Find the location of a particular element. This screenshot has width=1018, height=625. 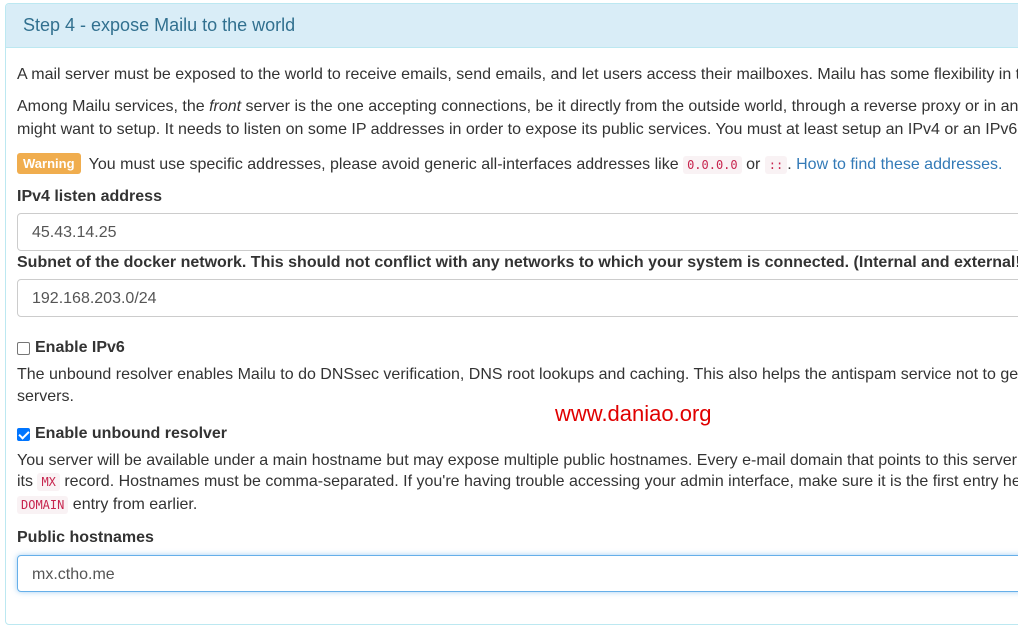

code-ipv4-any: 0.0.0.0 is located at coordinates (712, 165).